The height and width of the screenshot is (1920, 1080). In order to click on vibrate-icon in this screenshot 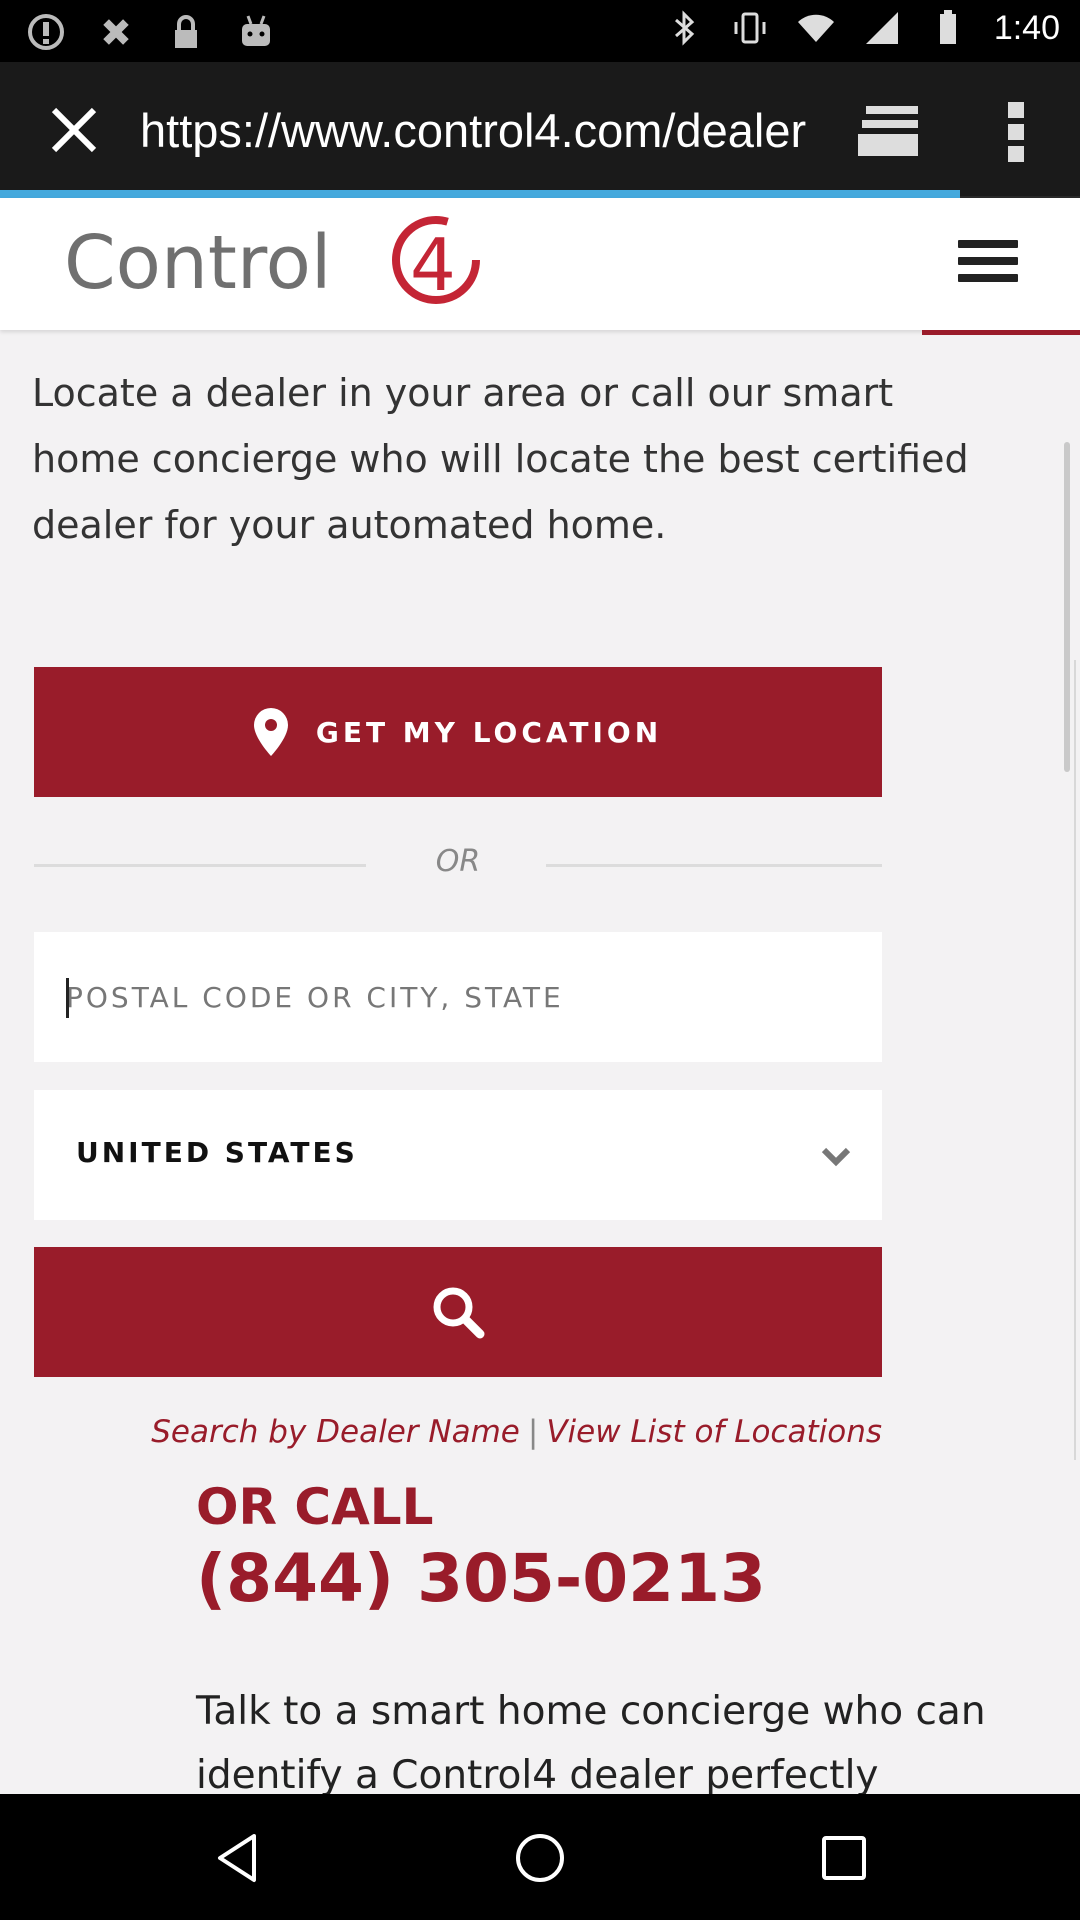, I will do `click(750, 28)`.